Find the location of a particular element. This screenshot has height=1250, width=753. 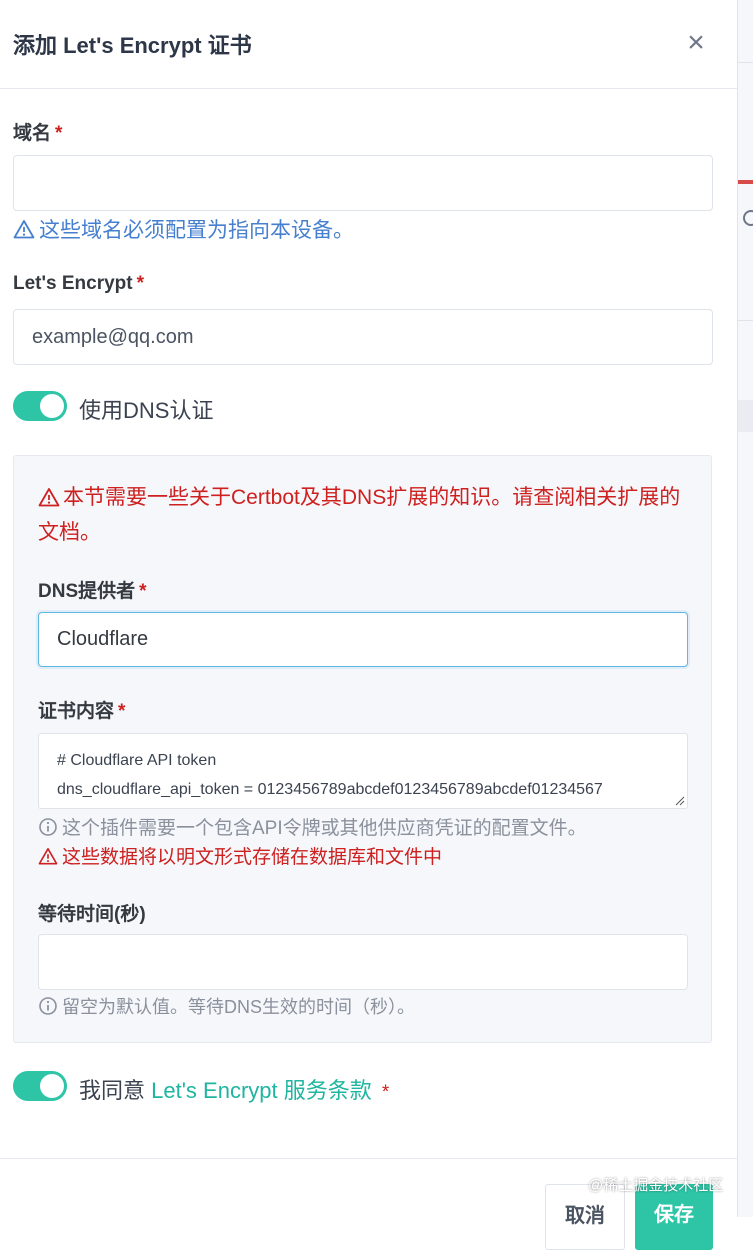

watermark: @稀土掘金技术社区 is located at coordinates (656, 1185).